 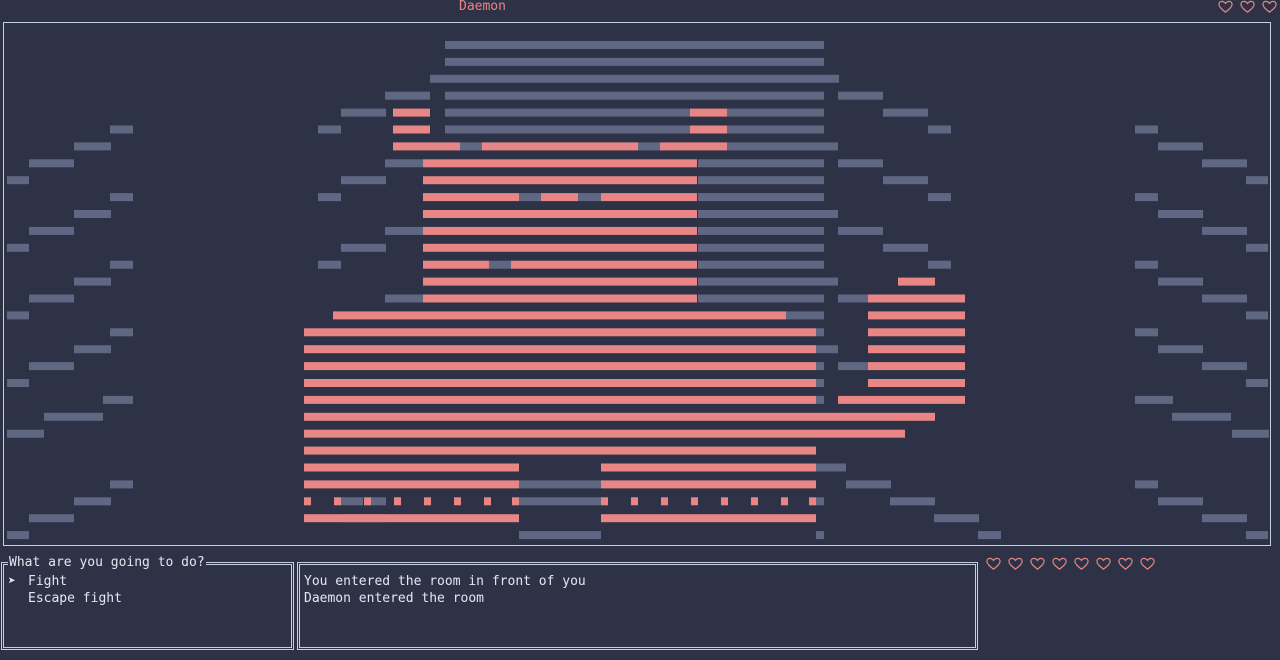 I want to click on menu-option-escape-fight: Escape fight, so click(x=65, y=598).